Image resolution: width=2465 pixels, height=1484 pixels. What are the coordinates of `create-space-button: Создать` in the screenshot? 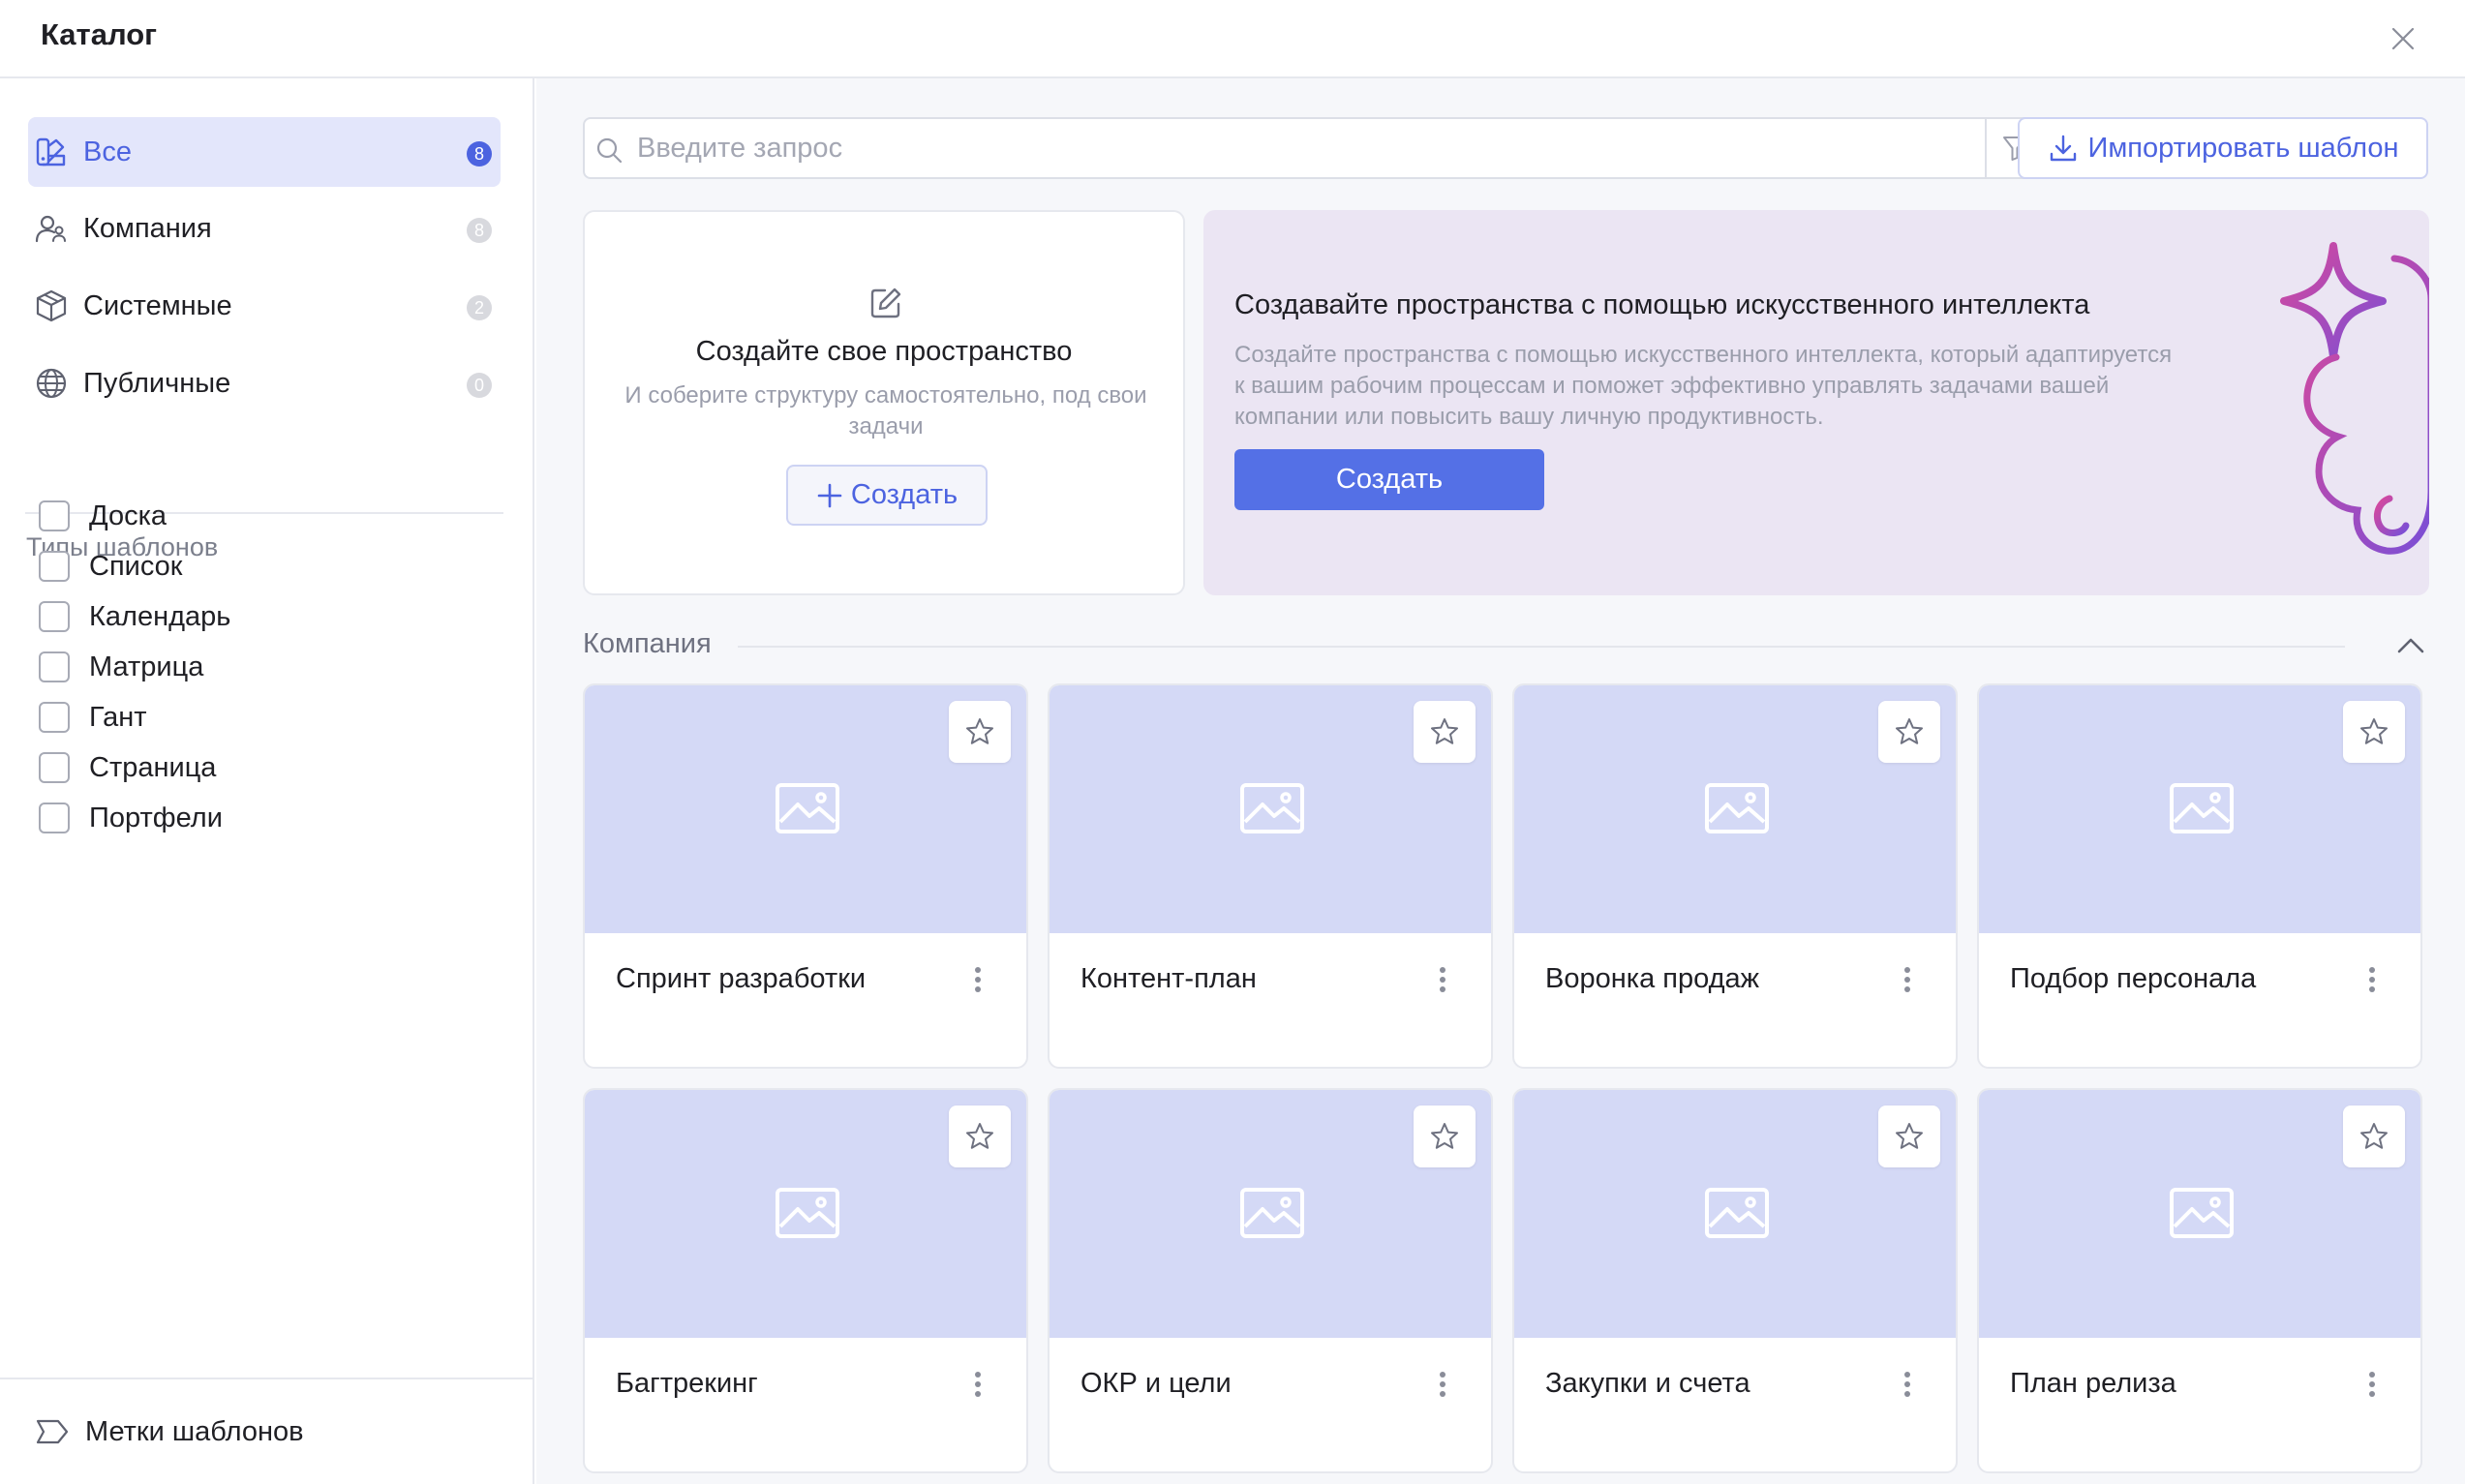 It's located at (887, 495).